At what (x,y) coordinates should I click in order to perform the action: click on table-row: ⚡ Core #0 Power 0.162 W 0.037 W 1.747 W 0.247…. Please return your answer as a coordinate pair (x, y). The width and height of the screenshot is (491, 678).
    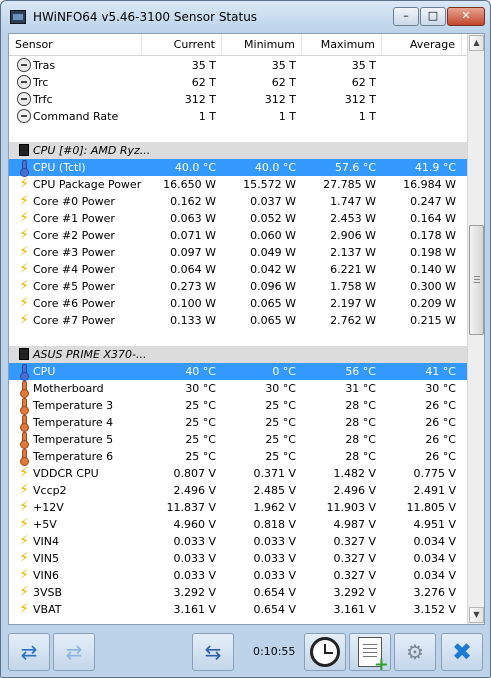
    Looking at the image, I should click on (238, 201).